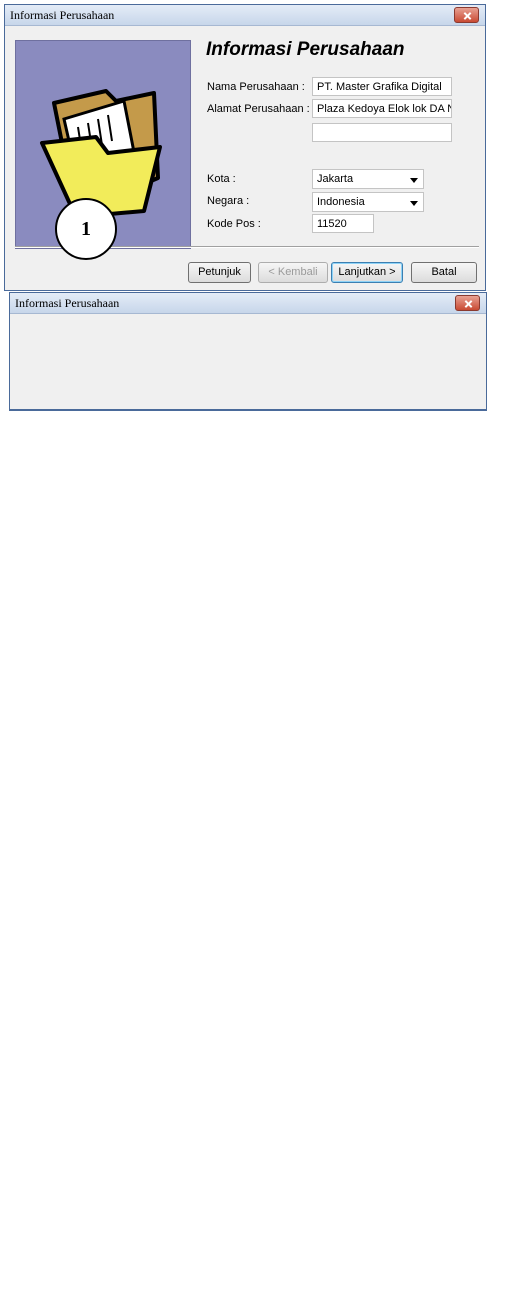  What do you see at coordinates (343, 223) in the screenshot?
I see `kode-pos-input: 11520` at bounding box center [343, 223].